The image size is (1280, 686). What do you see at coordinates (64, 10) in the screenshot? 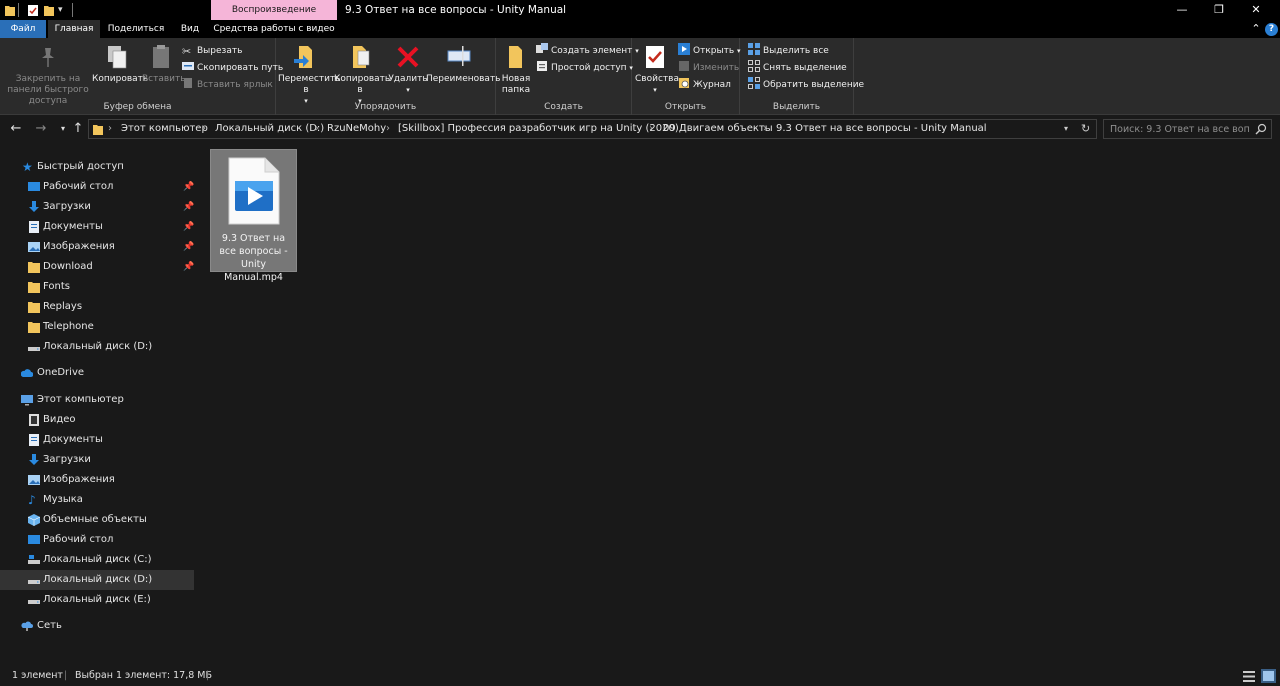
I see `customize-qat-icon: ▾` at bounding box center [64, 10].